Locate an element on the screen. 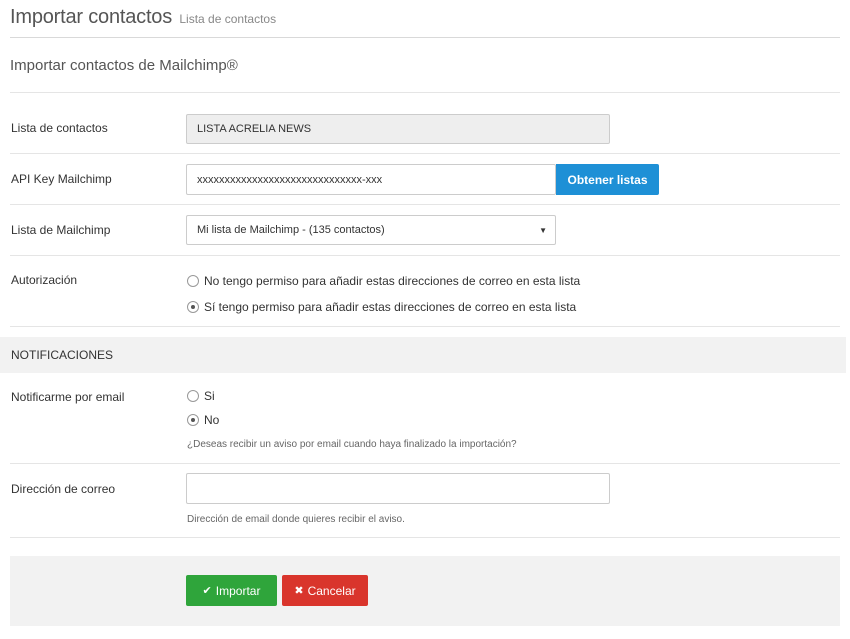 This screenshot has height=639, width=850. check-icon: ✔ is located at coordinates (207, 591).